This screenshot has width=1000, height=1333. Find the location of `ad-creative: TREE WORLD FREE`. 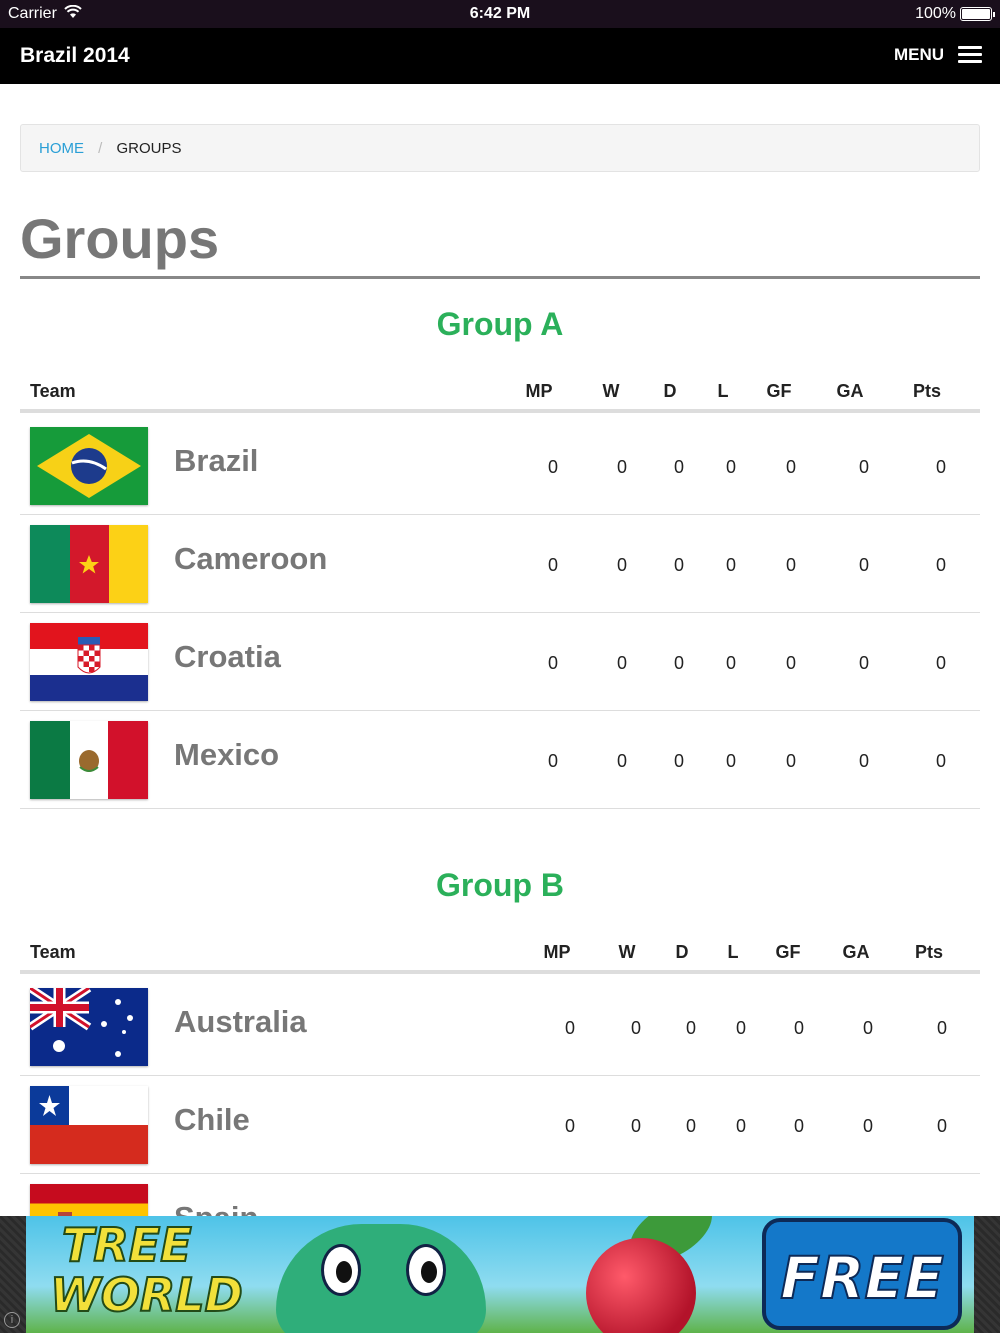

ad-creative: TREE WORLD FREE is located at coordinates (500, 1274).